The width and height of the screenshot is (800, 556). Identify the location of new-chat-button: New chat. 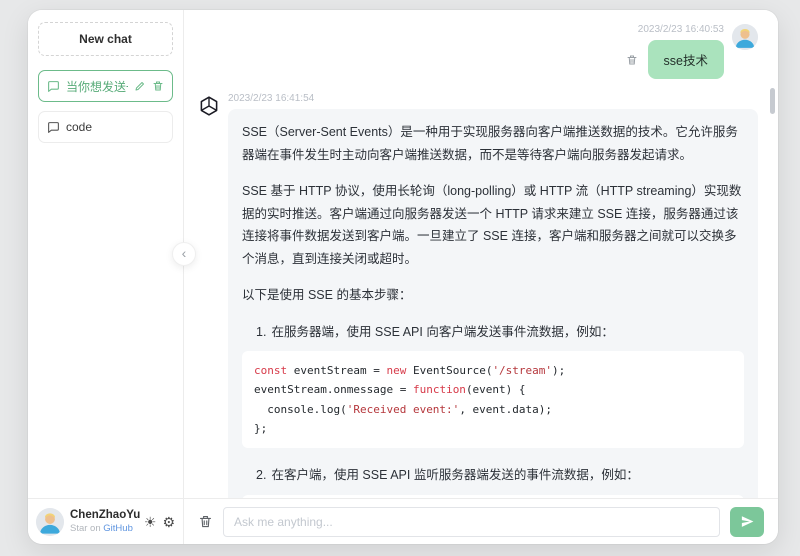
(105, 39).